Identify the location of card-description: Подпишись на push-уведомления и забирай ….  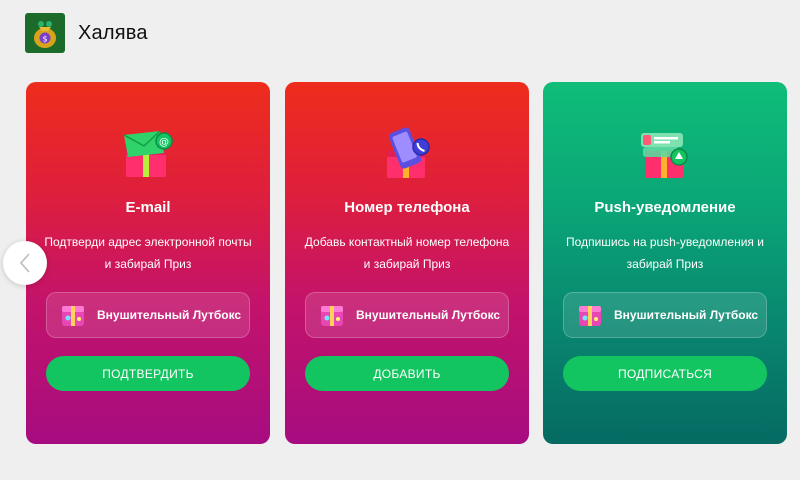
(665, 253).